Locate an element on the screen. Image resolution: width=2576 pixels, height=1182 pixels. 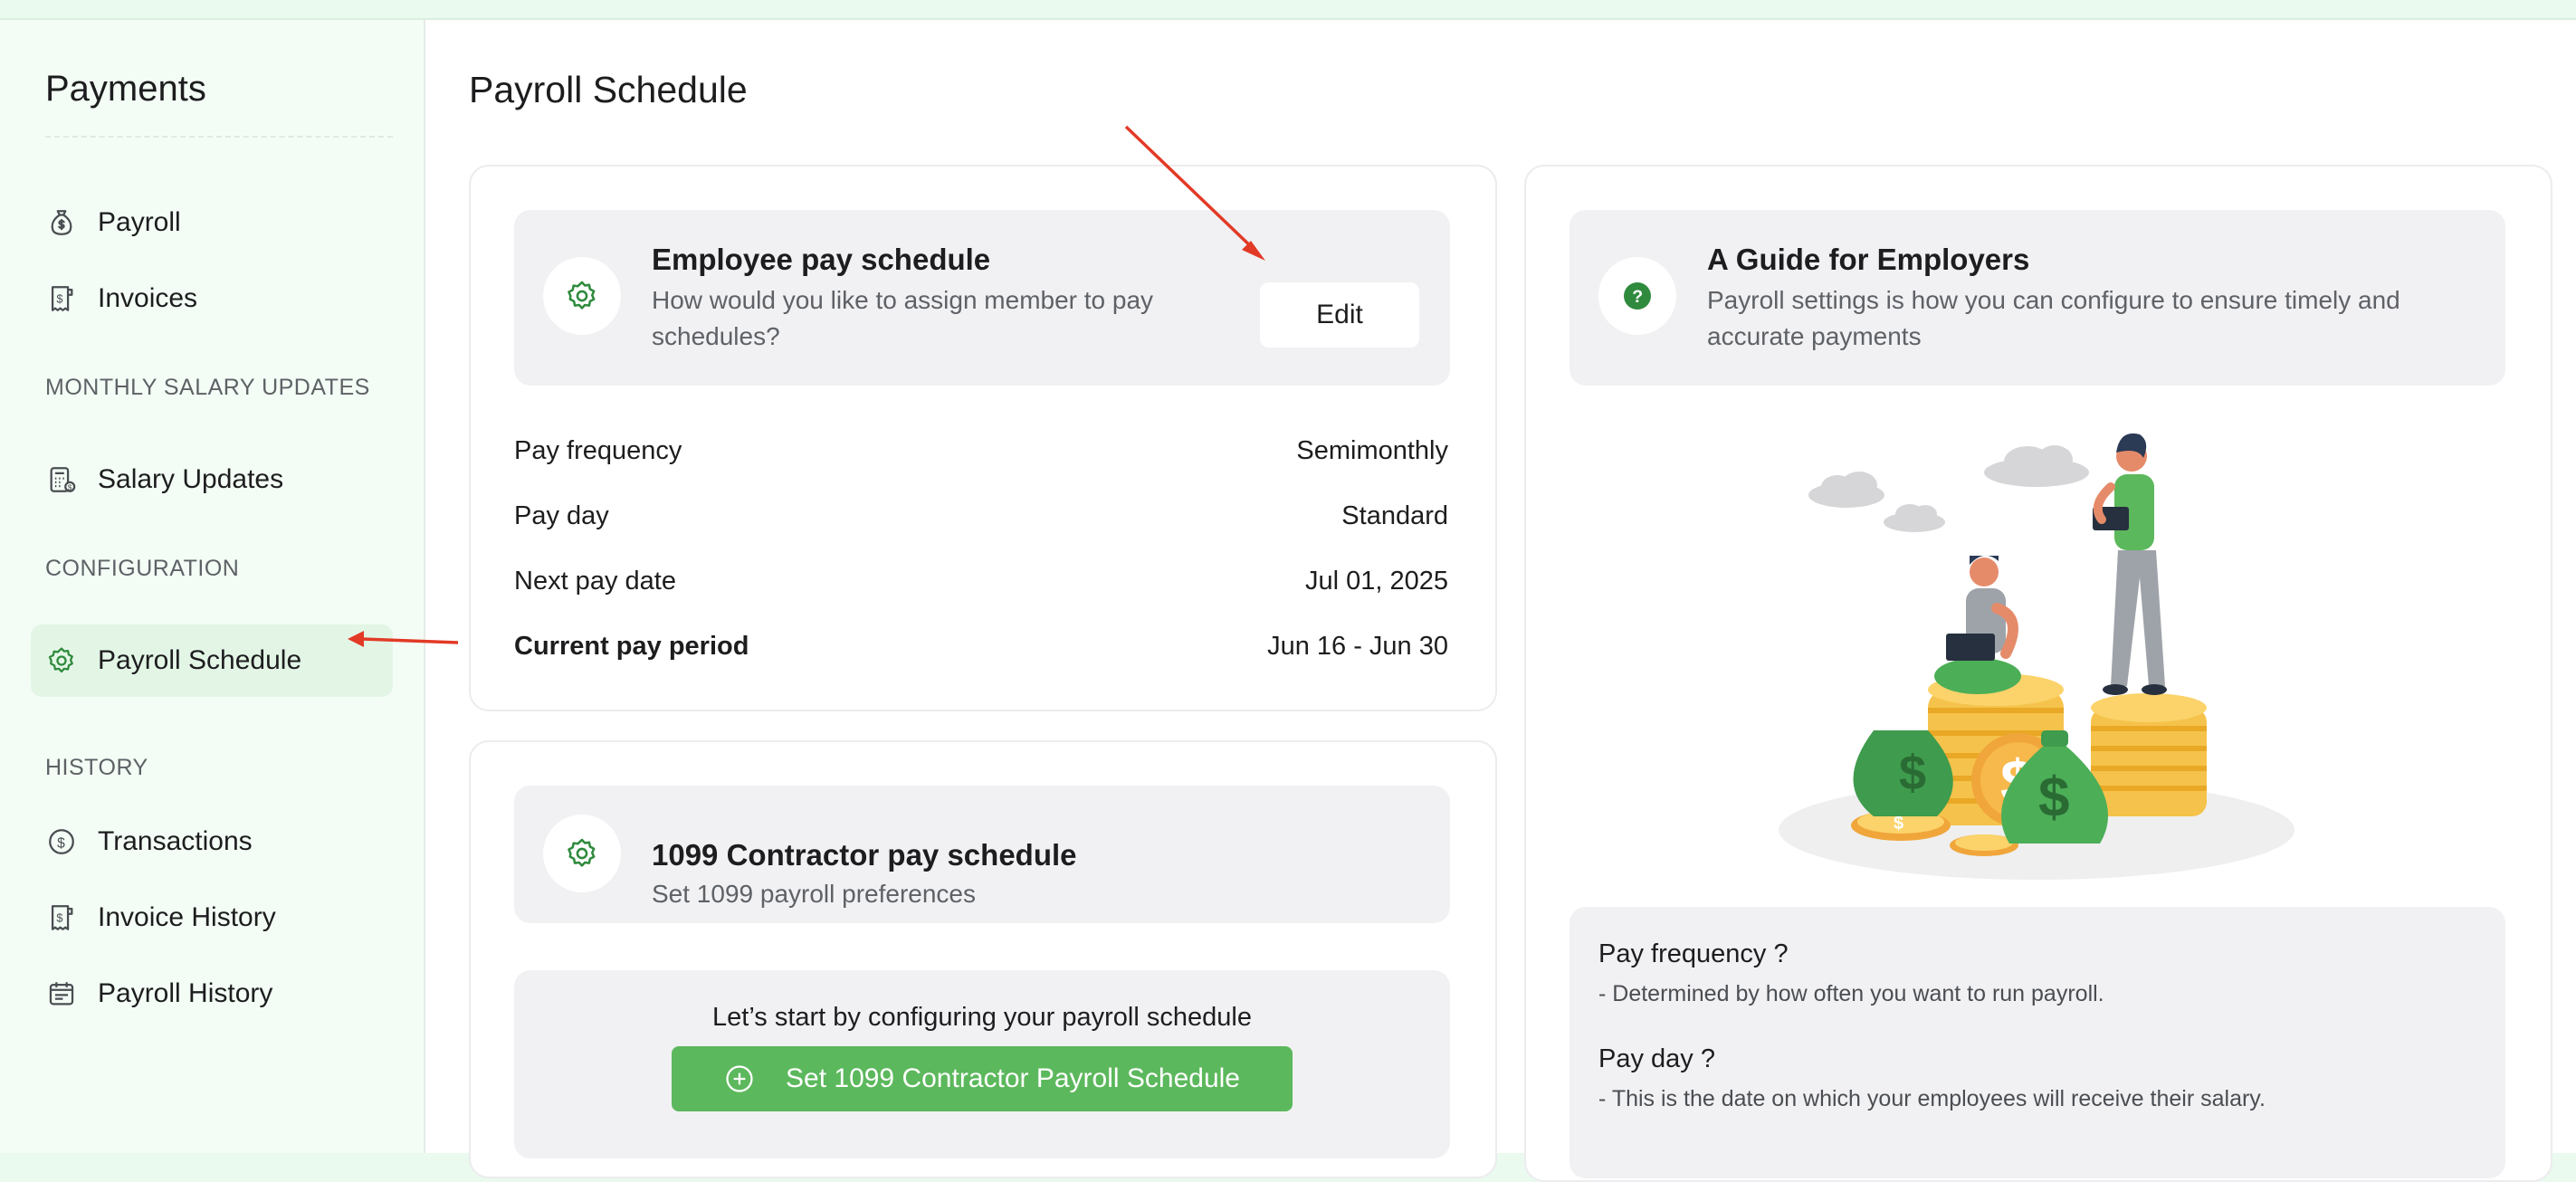
employer-guide-heading: A Guide for Employers is located at coordinates (1869, 259).